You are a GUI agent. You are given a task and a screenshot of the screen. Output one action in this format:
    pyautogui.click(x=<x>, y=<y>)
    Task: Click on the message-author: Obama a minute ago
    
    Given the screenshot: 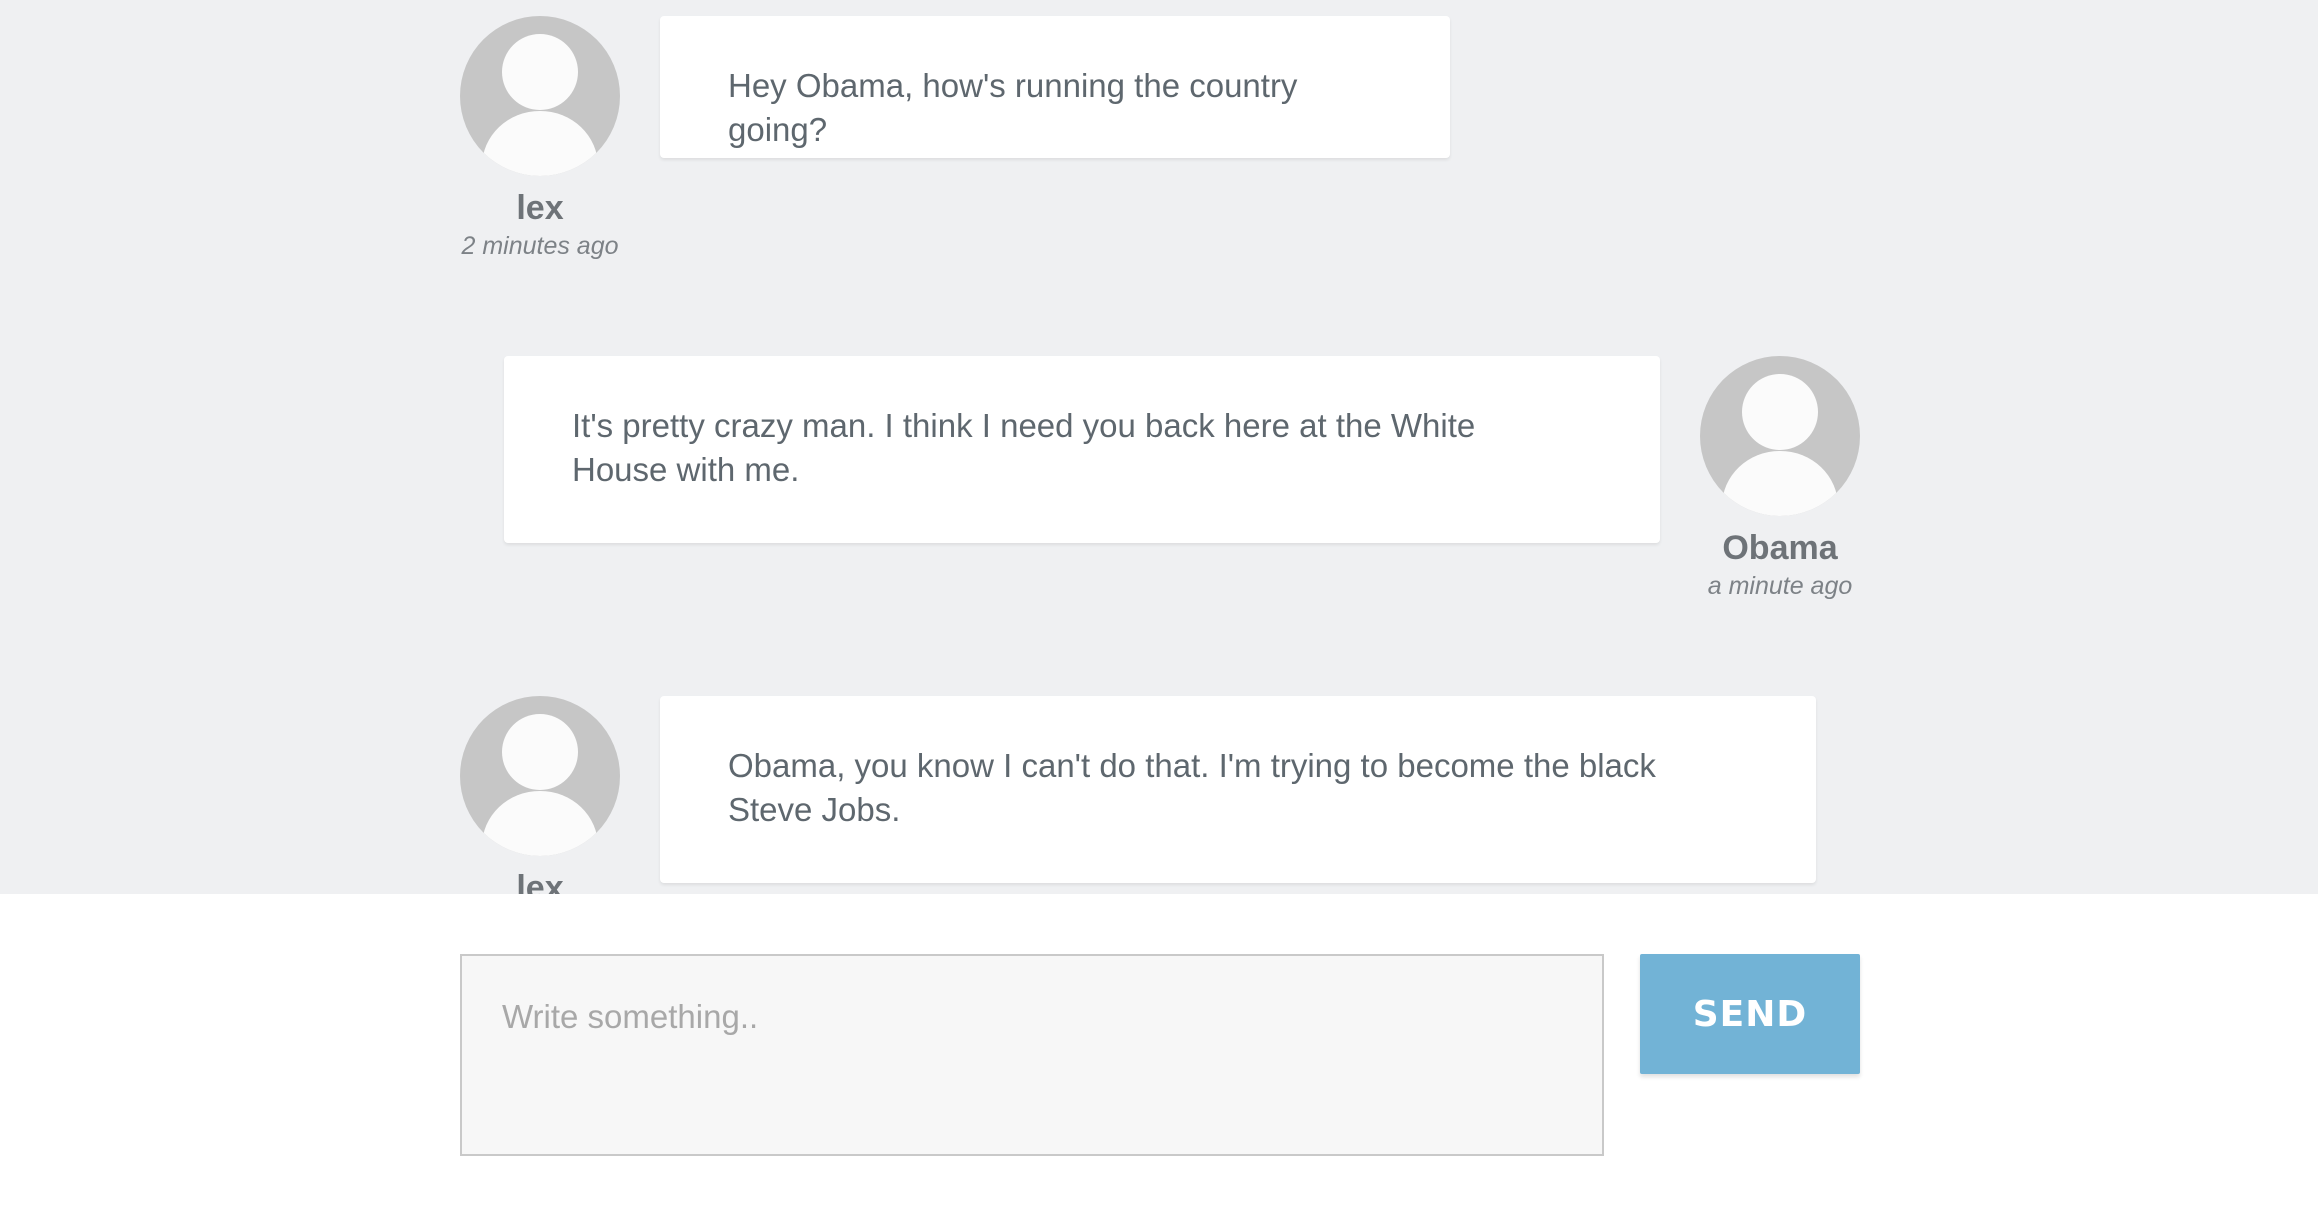 What is the action you would take?
    pyautogui.click(x=1780, y=565)
    